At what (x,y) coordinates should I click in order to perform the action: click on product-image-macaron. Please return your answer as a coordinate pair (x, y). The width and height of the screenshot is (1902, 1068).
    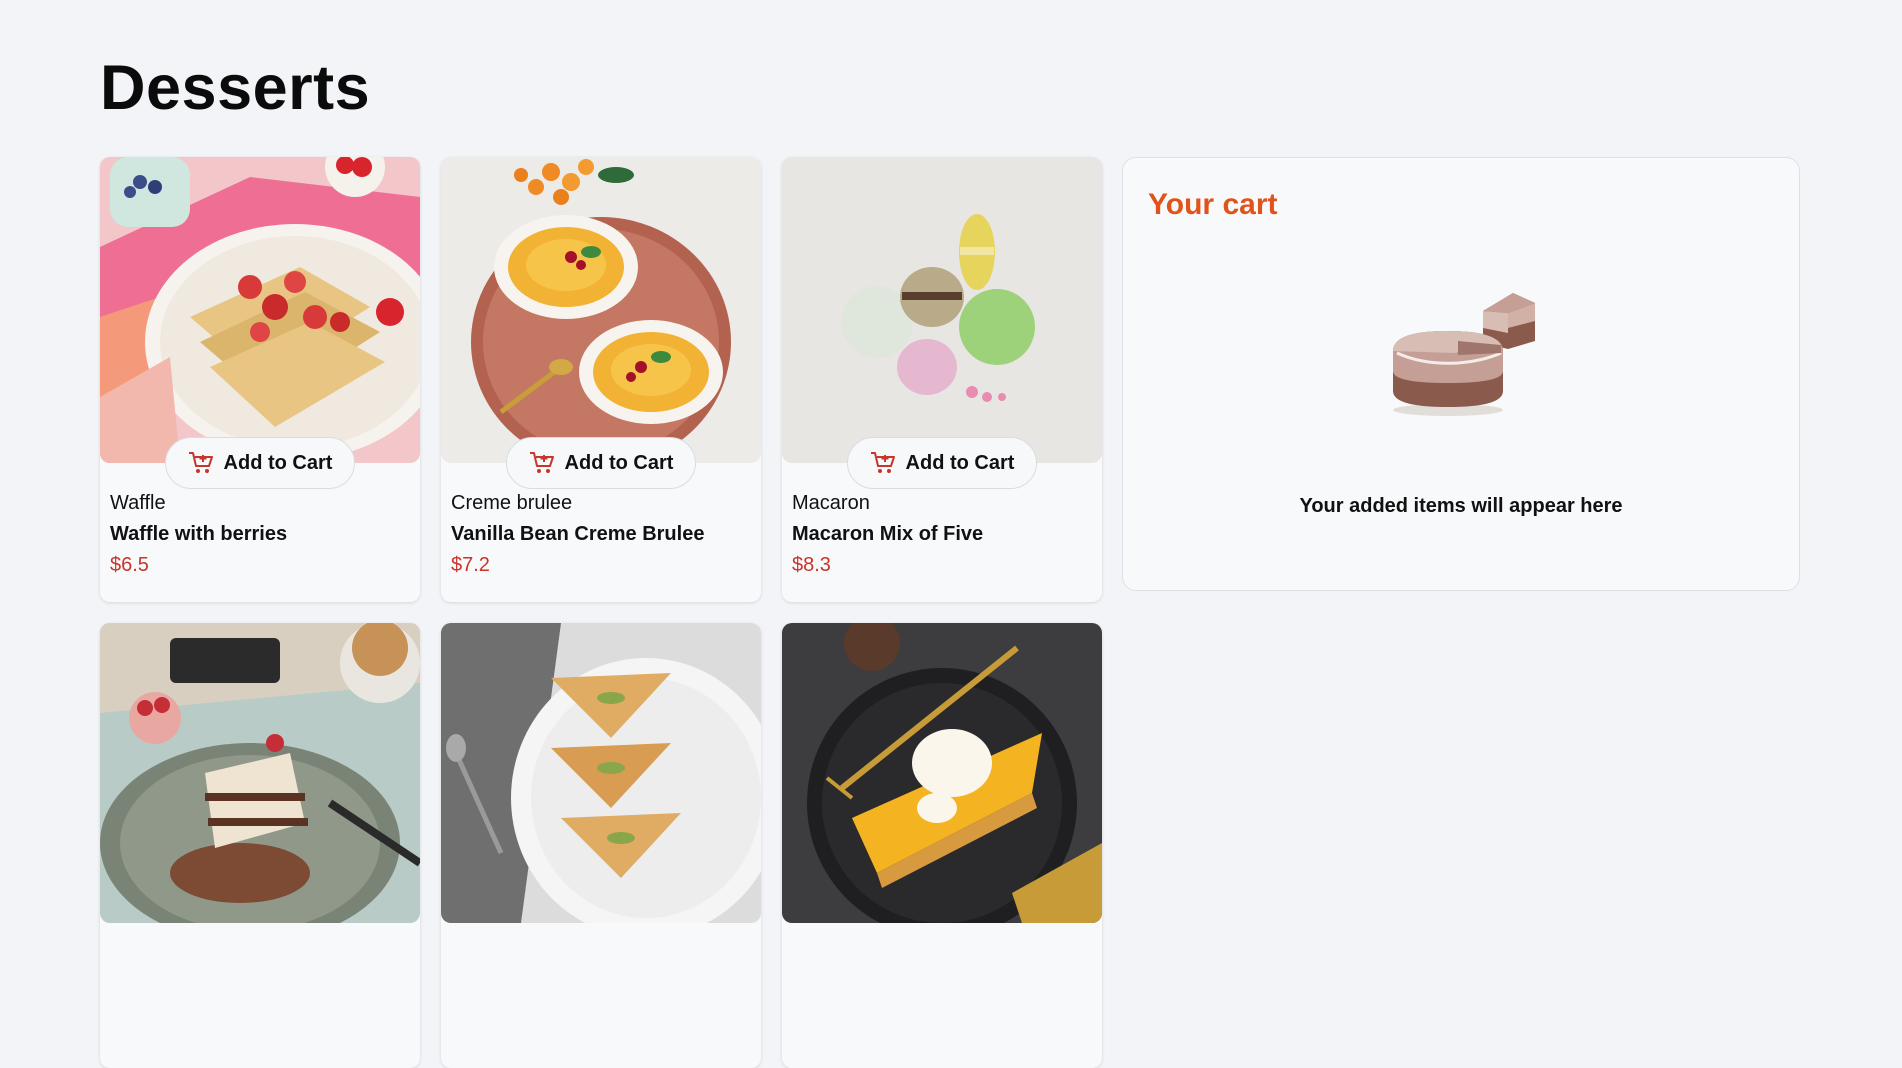
    Looking at the image, I should click on (942, 310).